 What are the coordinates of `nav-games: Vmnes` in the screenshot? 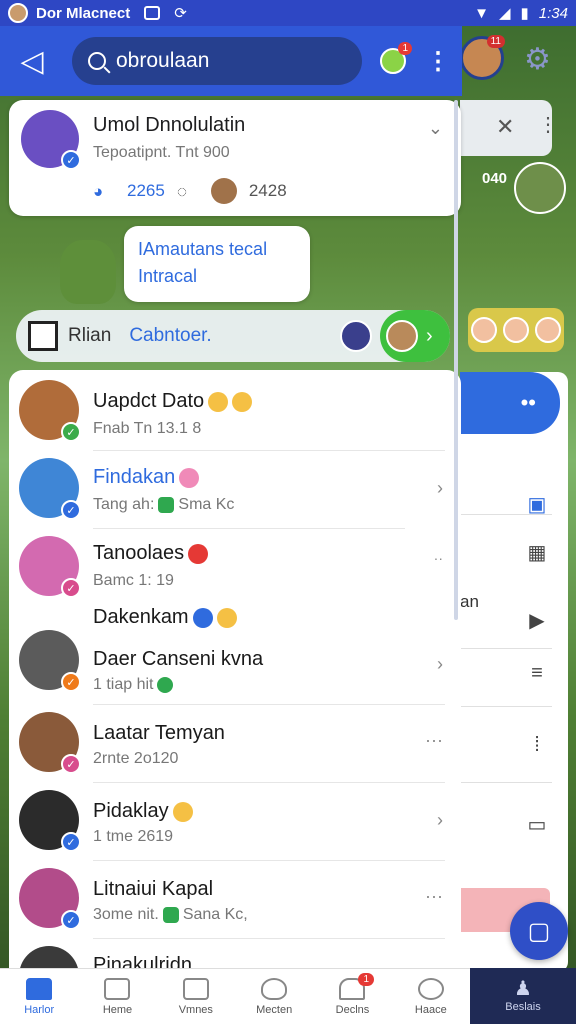 It's located at (196, 996).